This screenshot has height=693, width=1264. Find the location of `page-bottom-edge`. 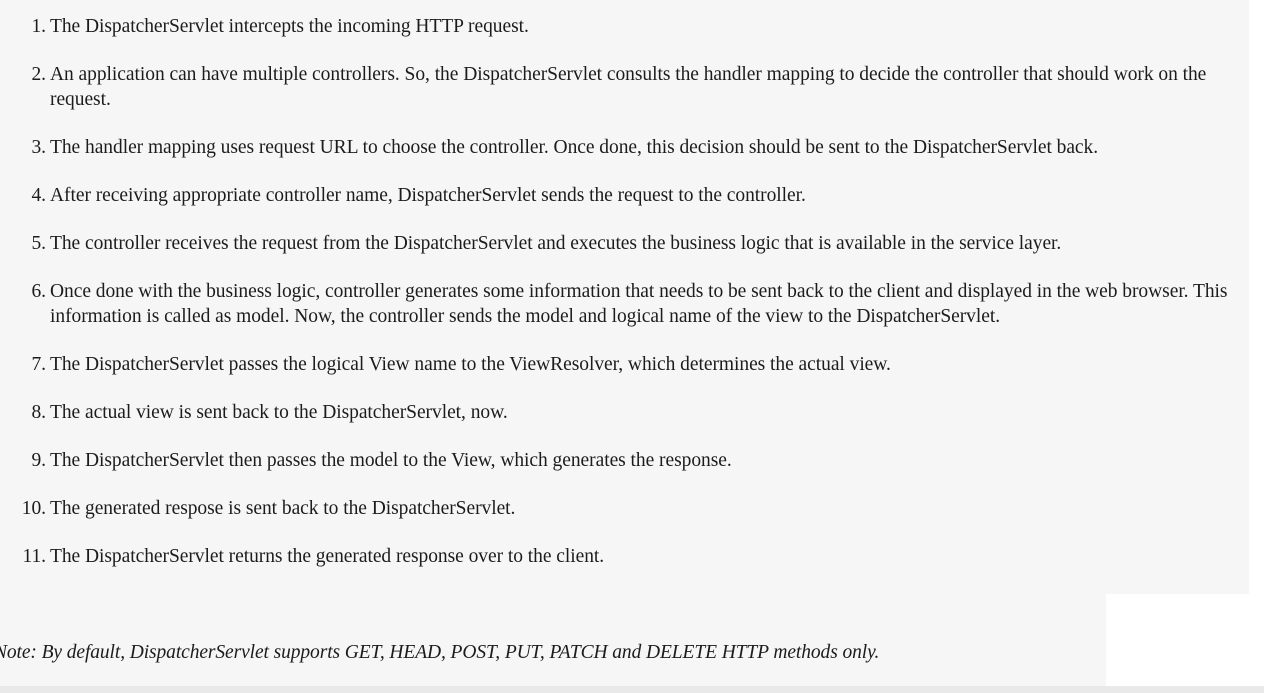

page-bottom-edge is located at coordinates (632, 689).